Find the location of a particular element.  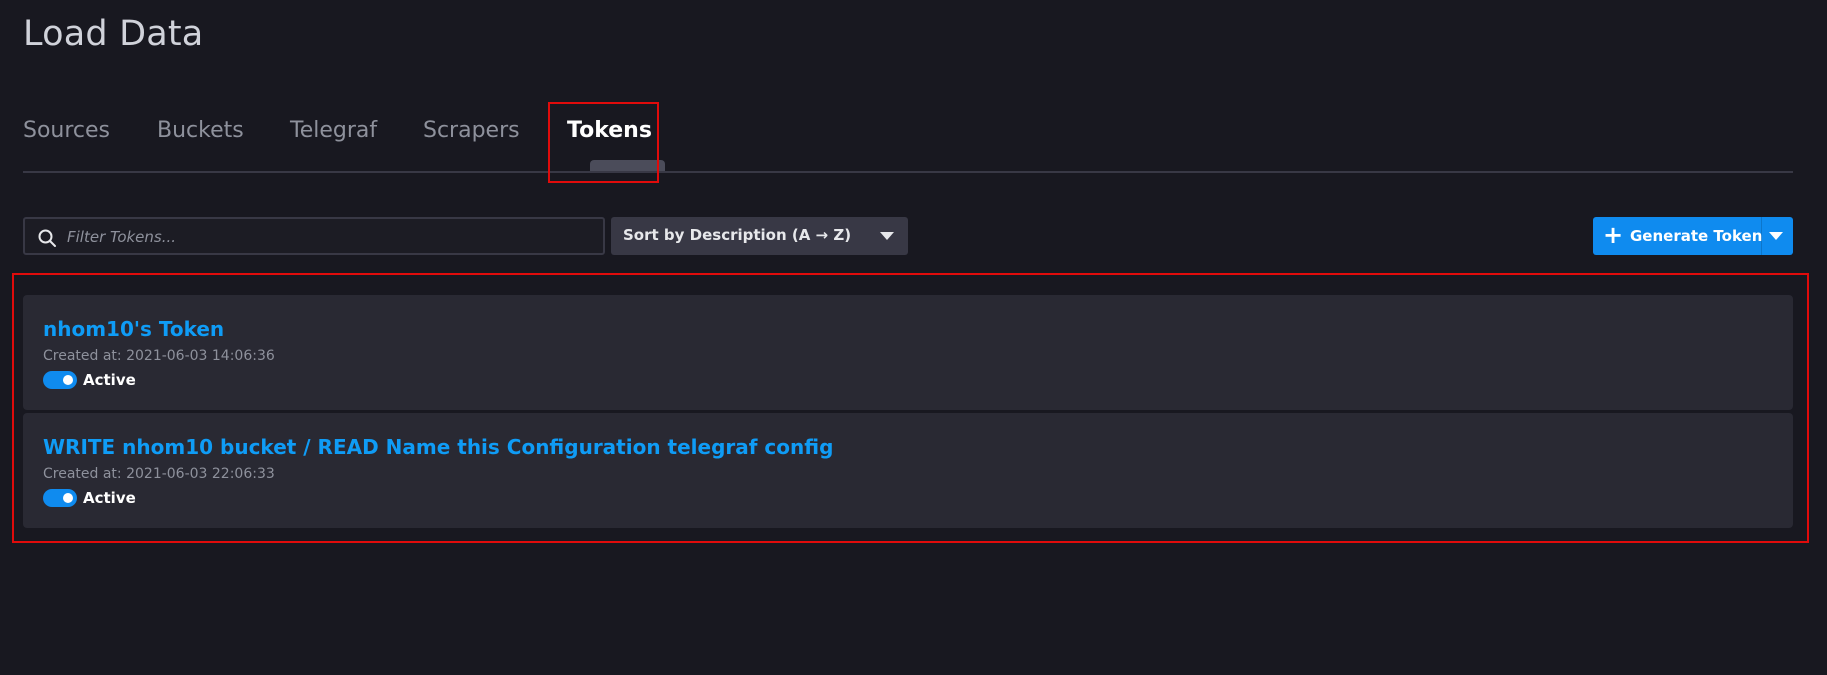

sort-dropdown-label: Sort by Description (A → Z) is located at coordinates (737, 235).